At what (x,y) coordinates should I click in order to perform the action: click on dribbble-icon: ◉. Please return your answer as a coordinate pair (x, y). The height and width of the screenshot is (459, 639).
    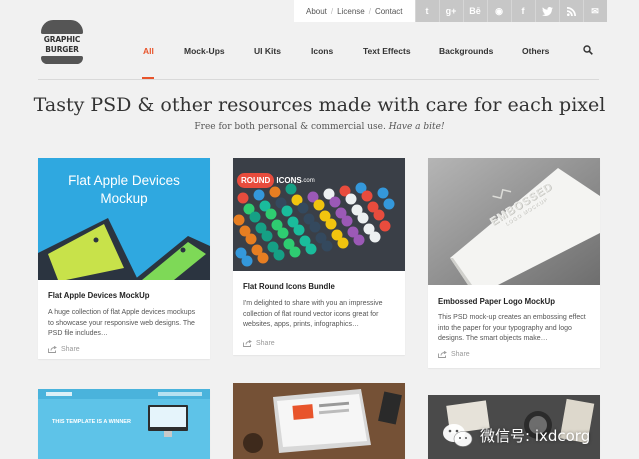
    Looking at the image, I should click on (498, 11).